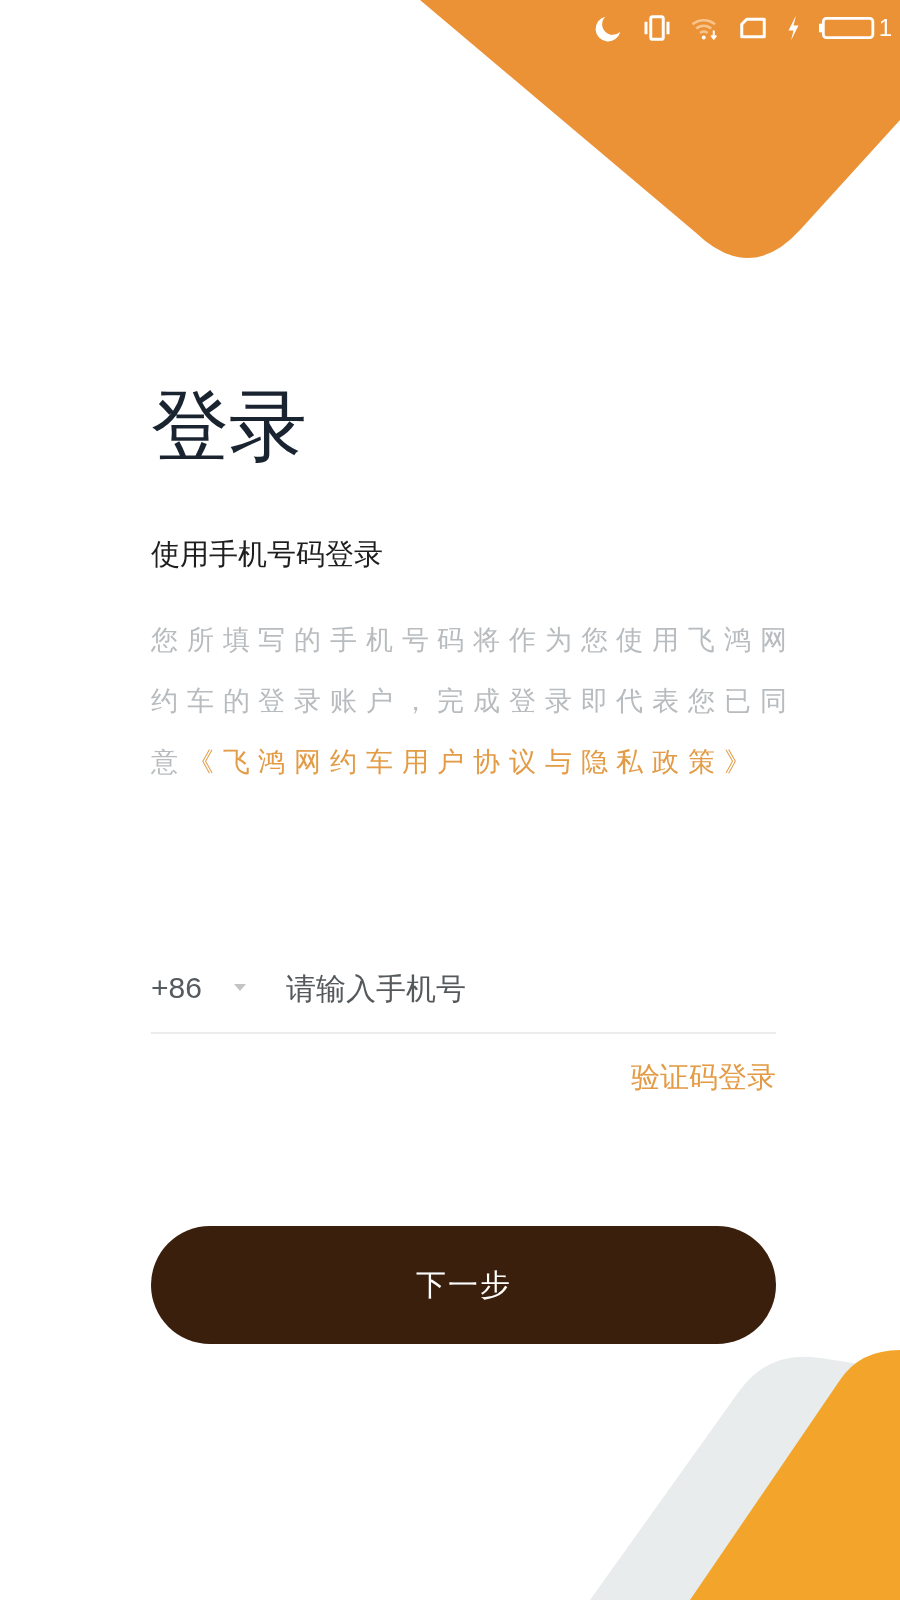 The height and width of the screenshot is (1600, 900). Describe the element at coordinates (229, 426) in the screenshot. I see `page-title: 登录` at that location.